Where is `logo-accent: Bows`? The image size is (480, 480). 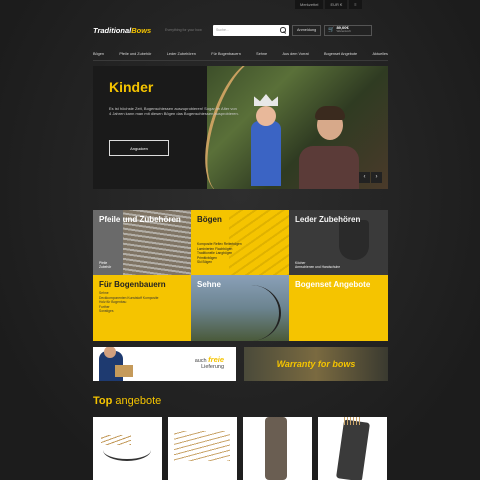
logo-accent: Bows is located at coordinates (141, 30).